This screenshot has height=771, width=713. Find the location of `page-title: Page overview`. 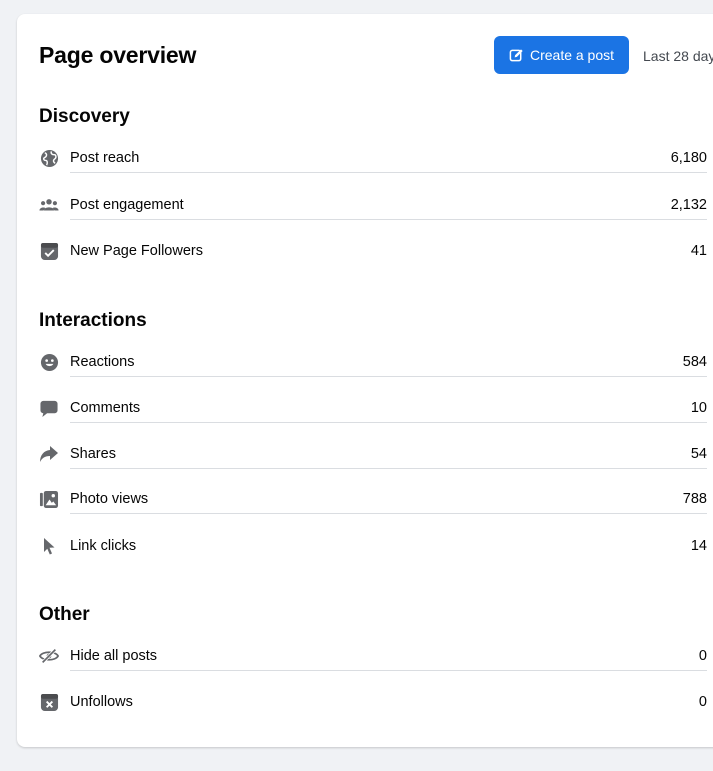

page-title: Page overview is located at coordinates (118, 55).